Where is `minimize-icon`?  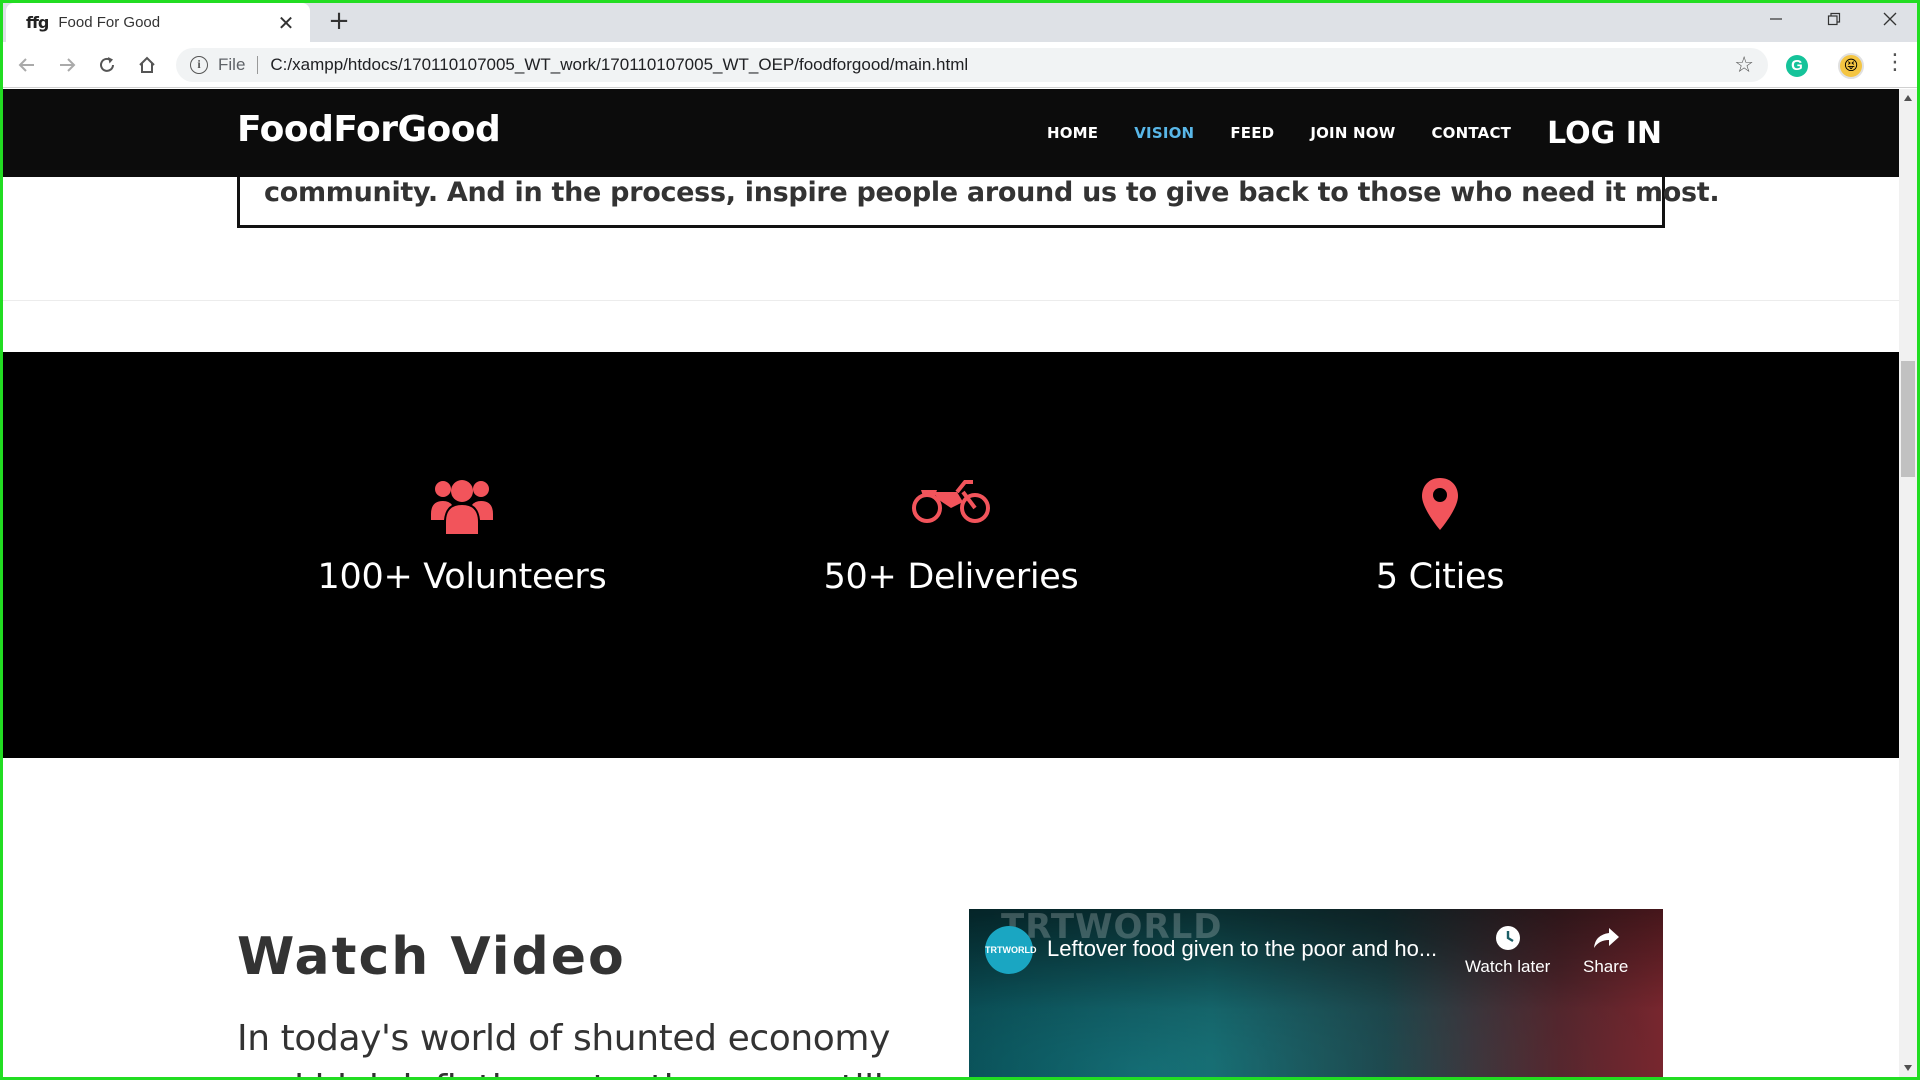
minimize-icon is located at coordinates (1776, 19).